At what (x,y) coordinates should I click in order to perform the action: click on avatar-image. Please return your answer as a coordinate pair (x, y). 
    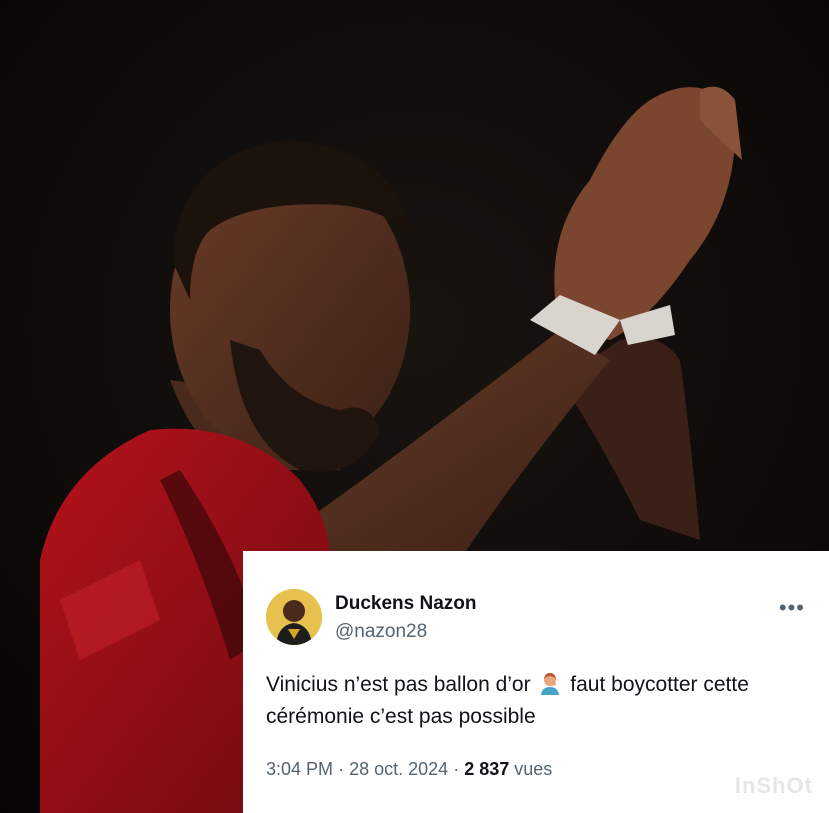
    Looking at the image, I should click on (294, 617).